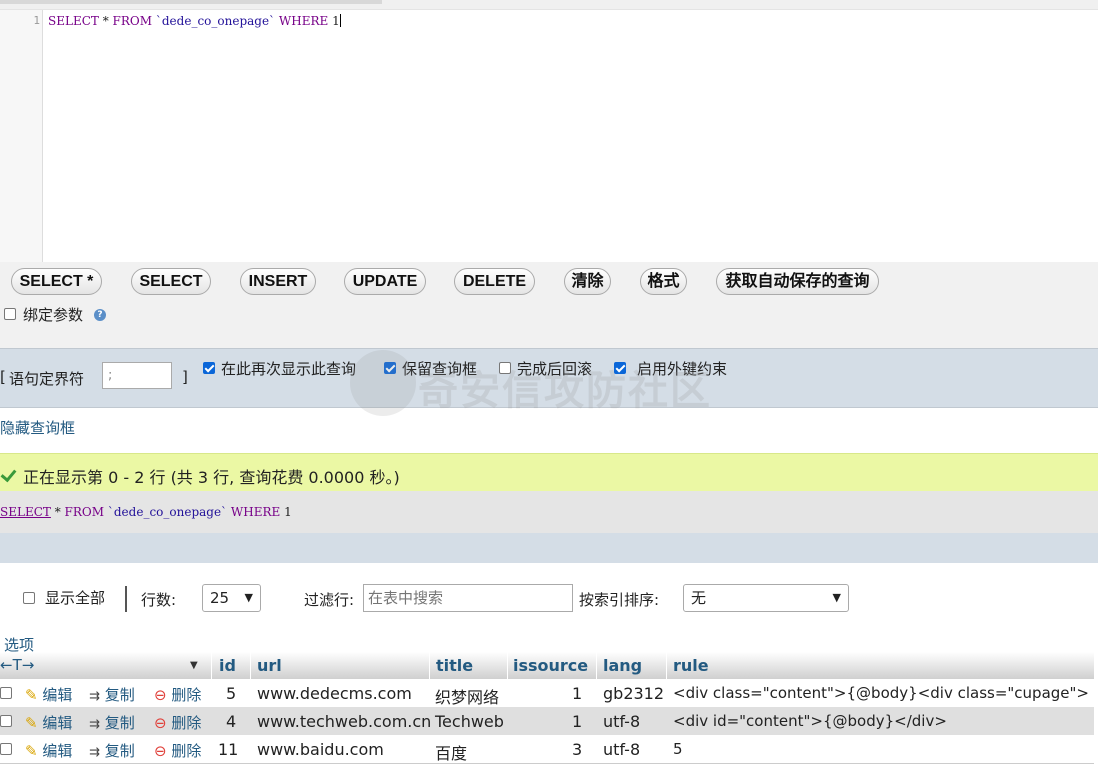 The image size is (1098, 775). Describe the element at coordinates (385, 281) in the screenshot. I see `update-button: UPDATE` at that location.